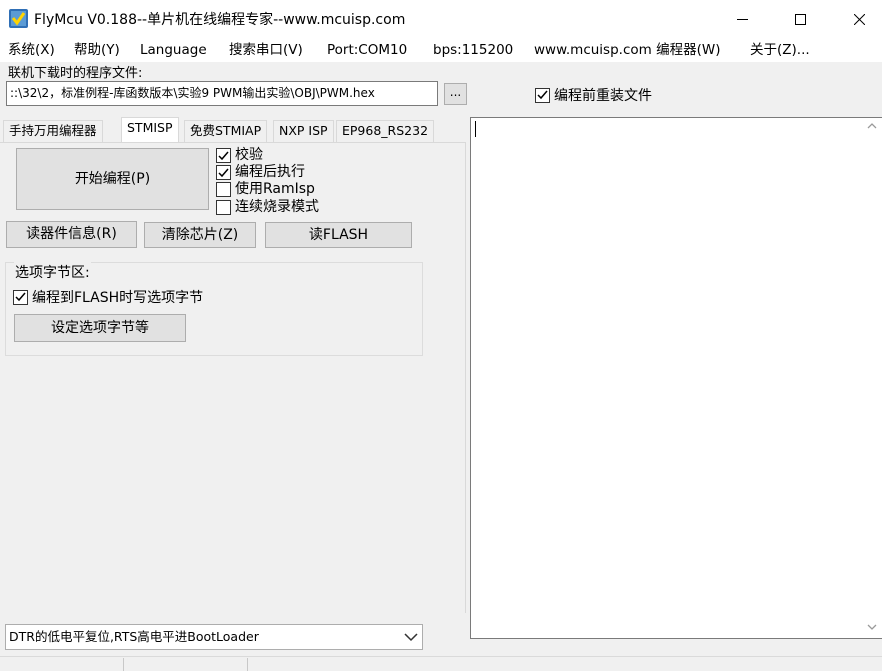 Image resolution: width=882 pixels, height=671 pixels. I want to click on option-verify-checkbox: 校验, so click(239, 155).